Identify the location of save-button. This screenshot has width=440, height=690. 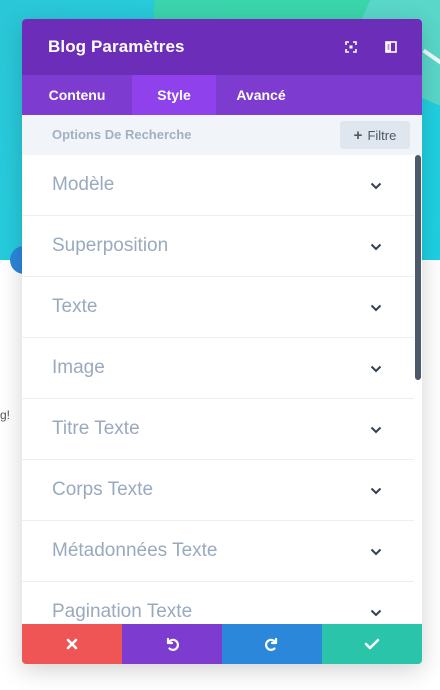
(372, 644).